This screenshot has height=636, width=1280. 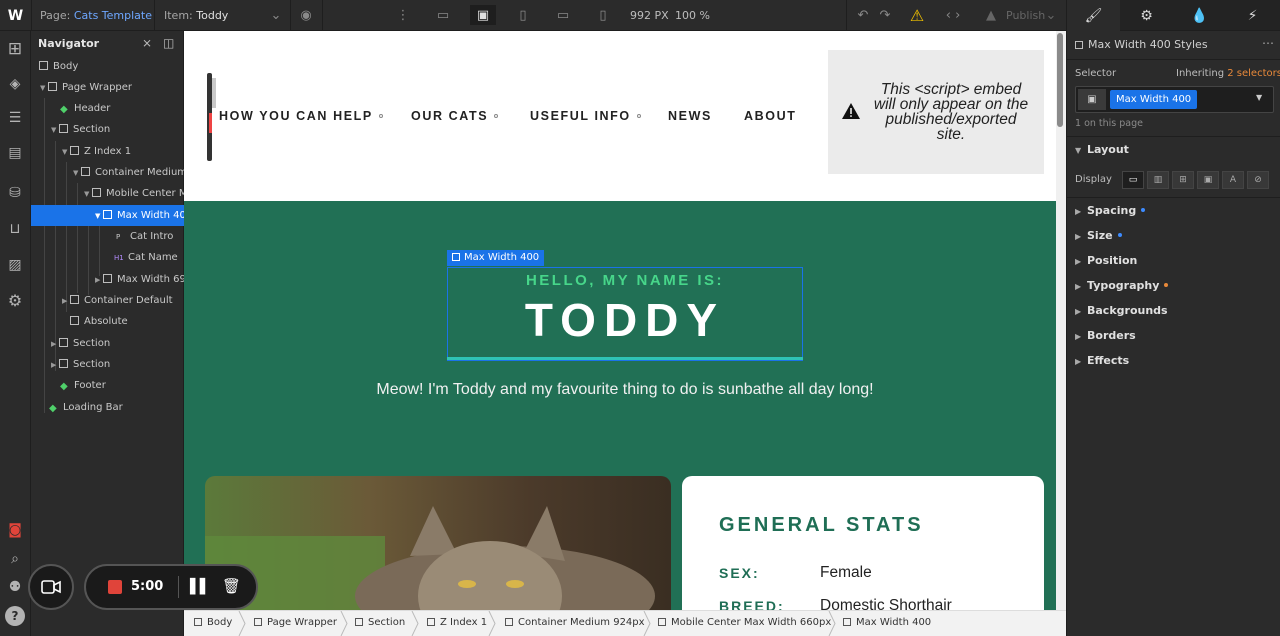 What do you see at coordinates (1268, 43) in the screenshot?
I see `more-options-icon: ⋯` at bounding box center [1268, 43].